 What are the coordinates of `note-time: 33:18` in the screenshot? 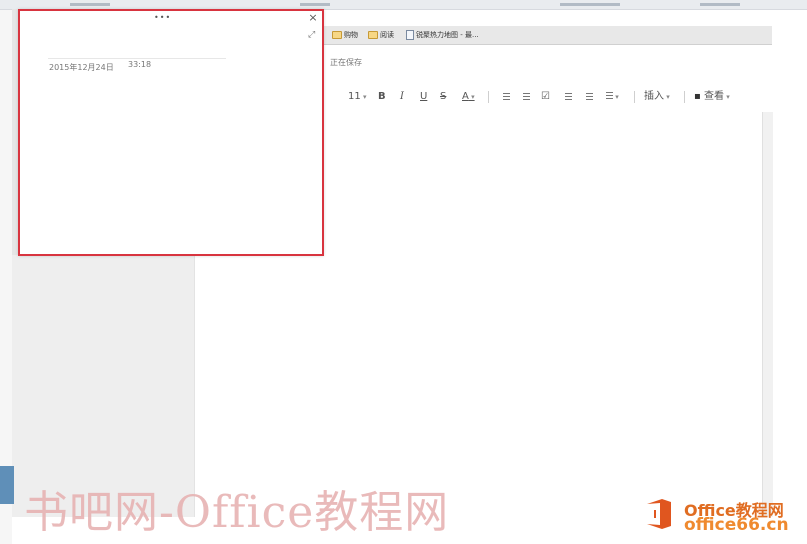 It's located at (140, 64).